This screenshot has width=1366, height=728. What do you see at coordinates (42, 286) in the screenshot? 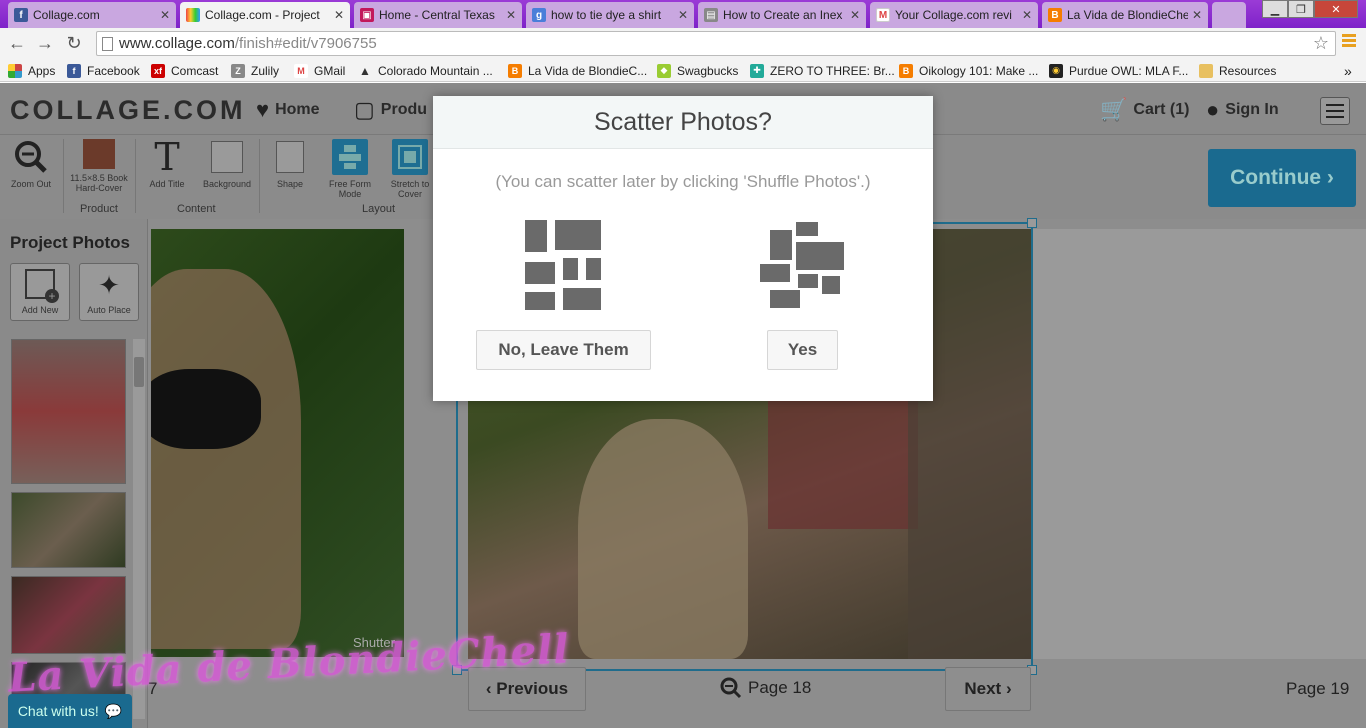
I see `add-photo-icon: +` at bounding box center [42, 286].